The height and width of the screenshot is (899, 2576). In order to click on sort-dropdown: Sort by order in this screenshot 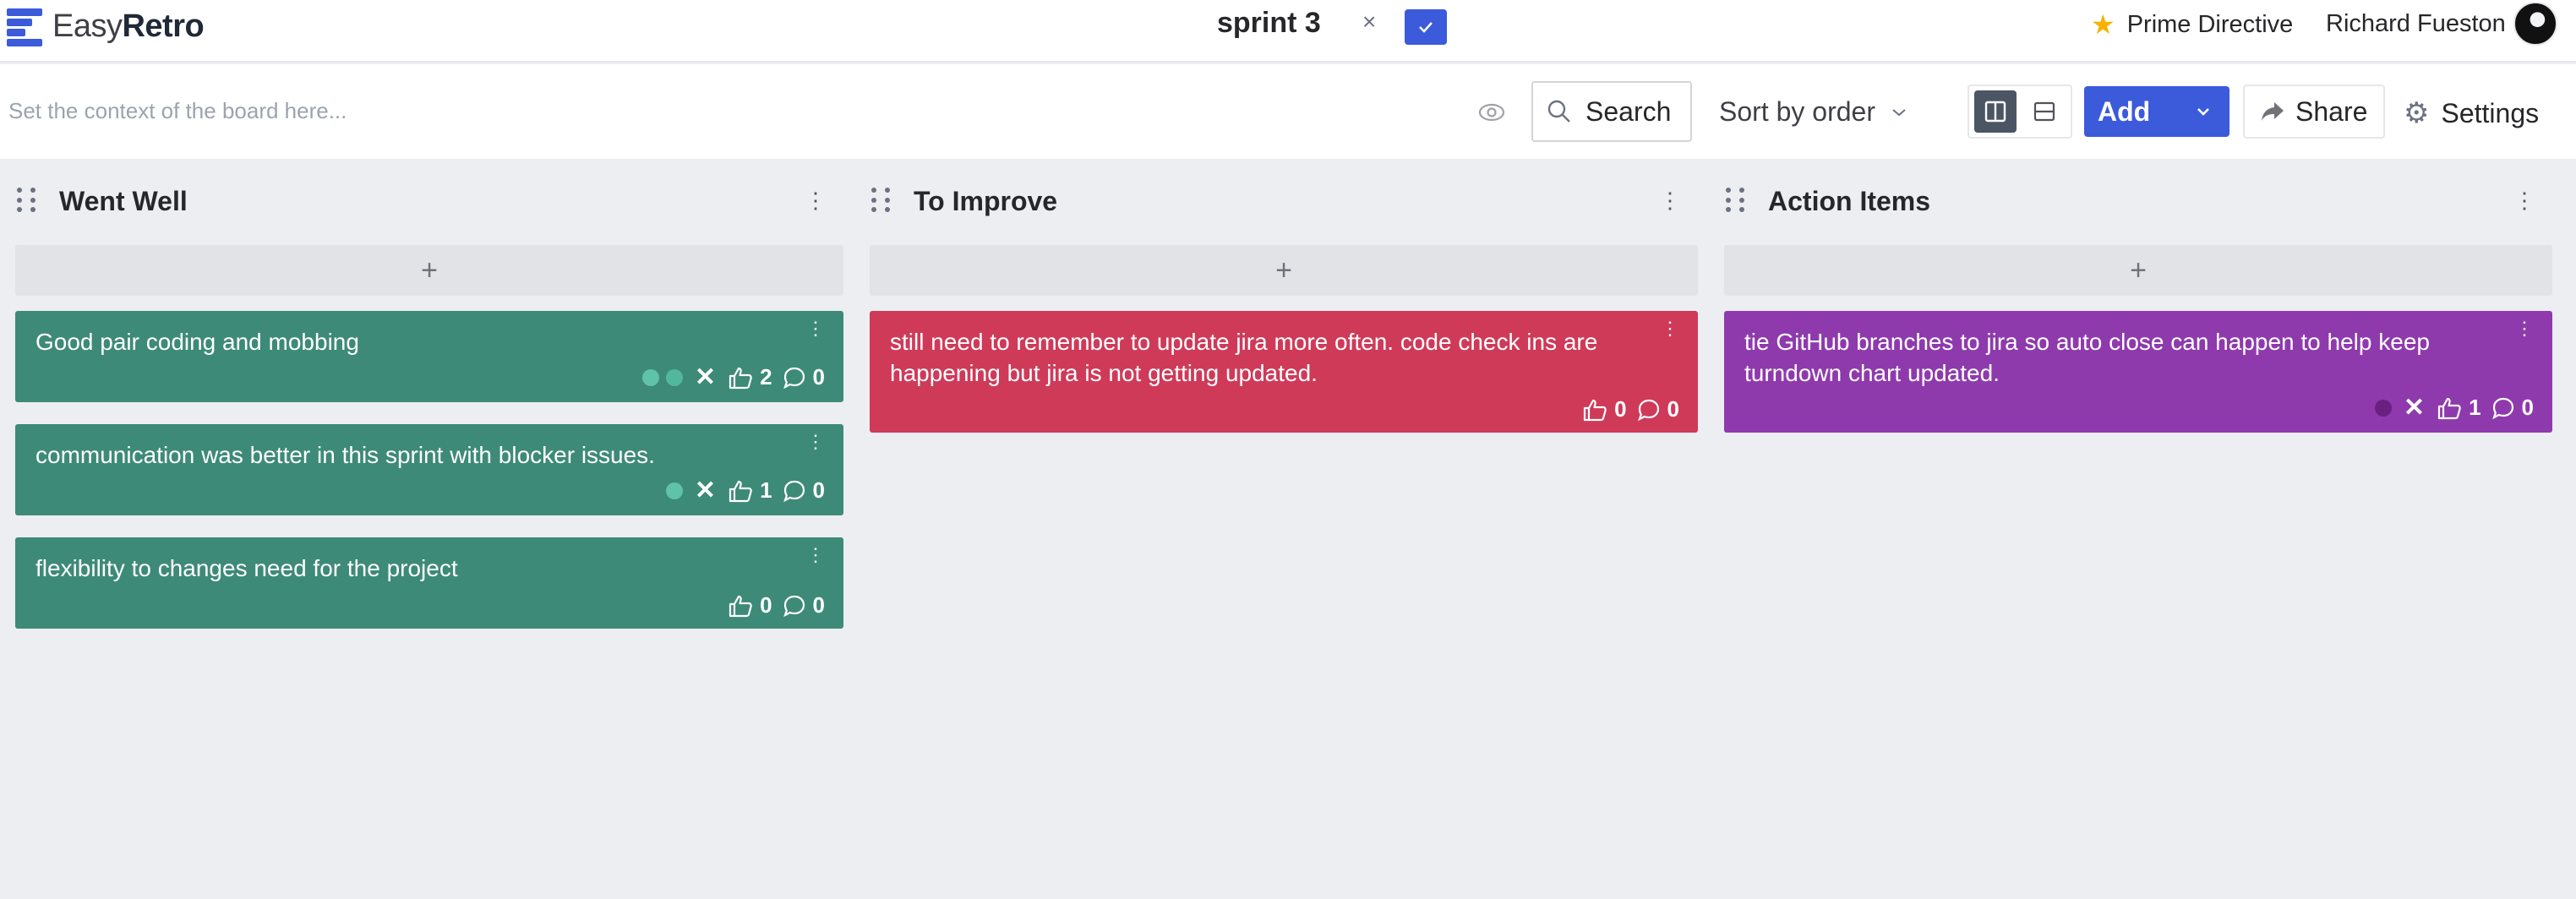, I will do `click(1813, 112)`.